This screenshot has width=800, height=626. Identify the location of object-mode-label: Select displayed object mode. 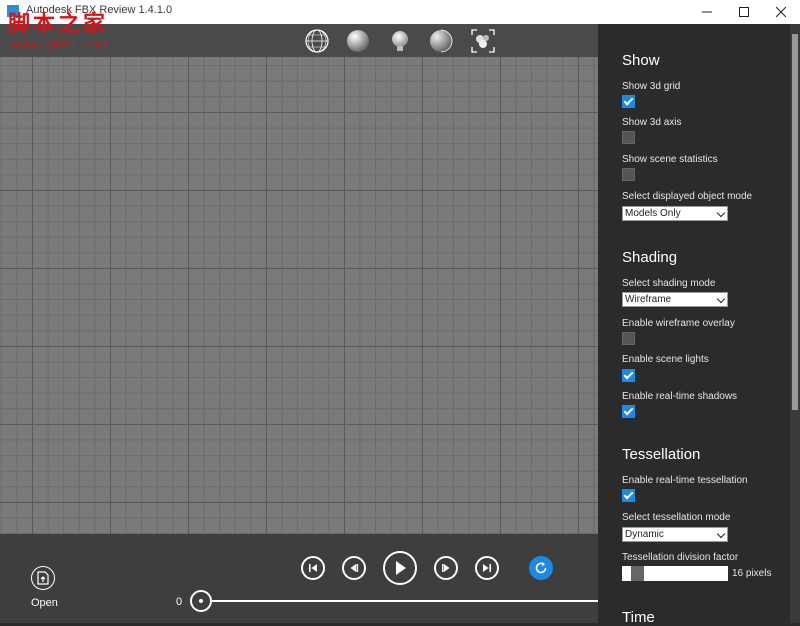
(687, 196).